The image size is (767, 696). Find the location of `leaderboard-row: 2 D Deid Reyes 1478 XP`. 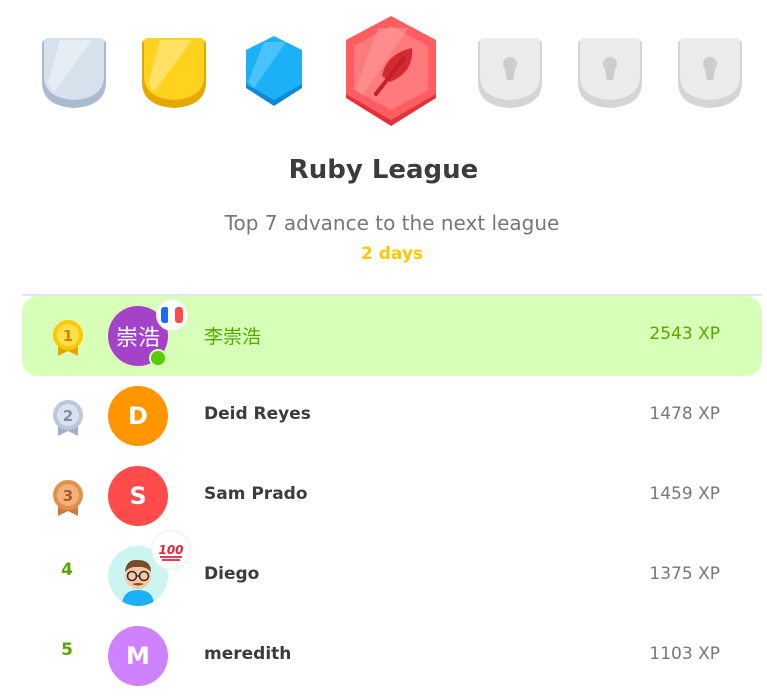

leaderboard-row: 2 D Deid Reyes 1478 XP is located at coordinates (392, 416).